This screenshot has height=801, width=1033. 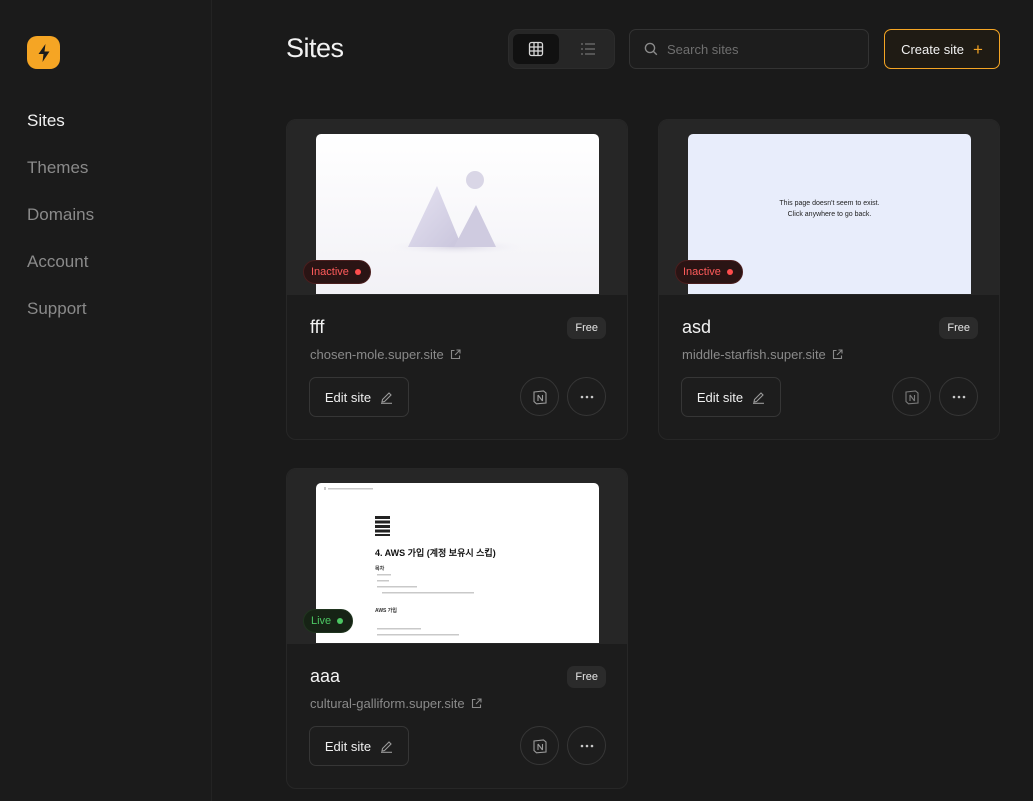 I want to click on site-name: fff, so click(x=317, y=327).